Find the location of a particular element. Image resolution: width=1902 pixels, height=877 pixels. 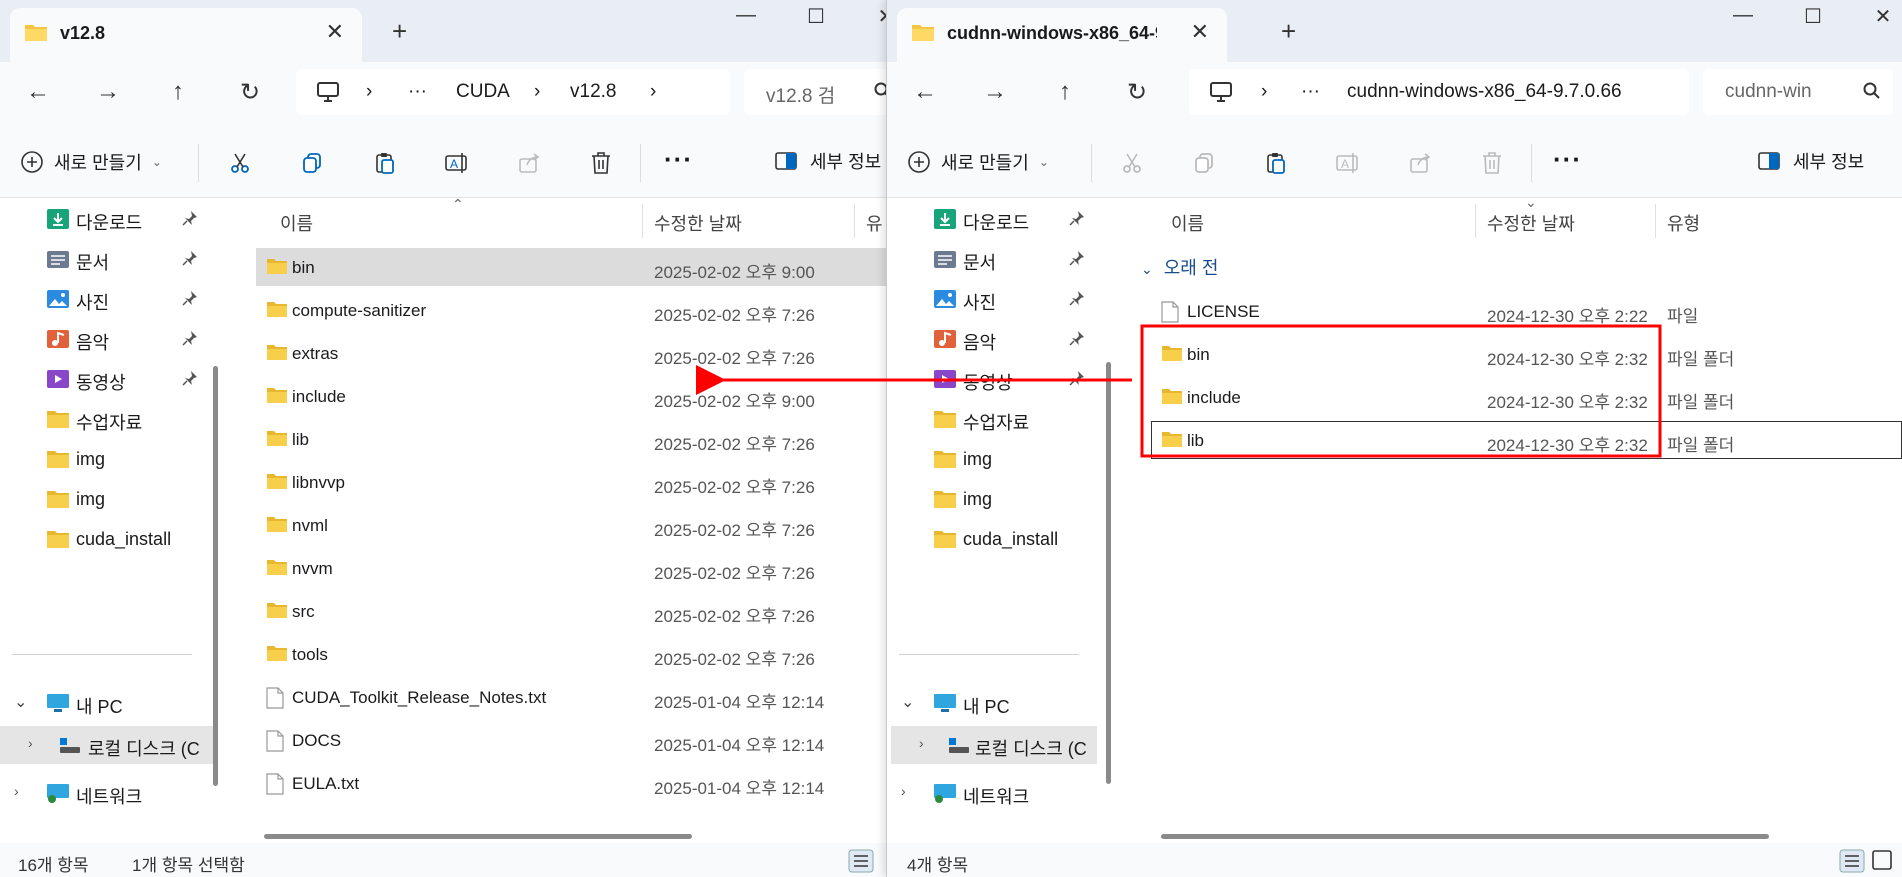

column-header-type: 유형 is located at coordinates (1683, 223).